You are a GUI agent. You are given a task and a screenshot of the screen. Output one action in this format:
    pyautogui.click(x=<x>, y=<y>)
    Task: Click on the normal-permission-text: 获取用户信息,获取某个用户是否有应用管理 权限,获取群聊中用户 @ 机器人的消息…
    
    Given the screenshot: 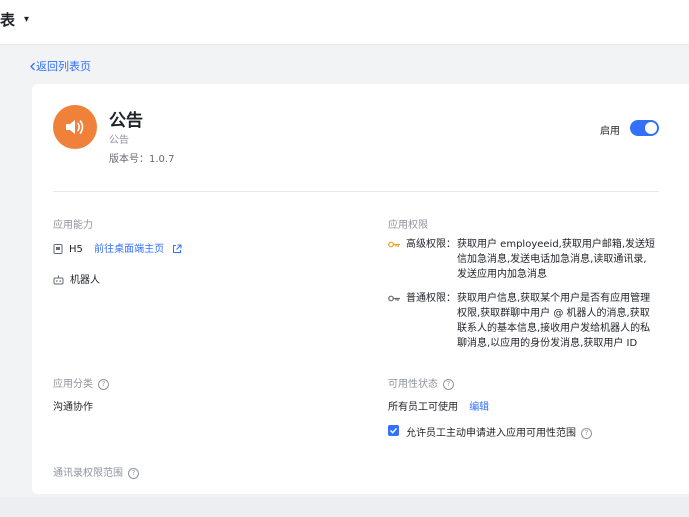 What is the action you would take?
    pyautogui.click(x=557, y=321)
    